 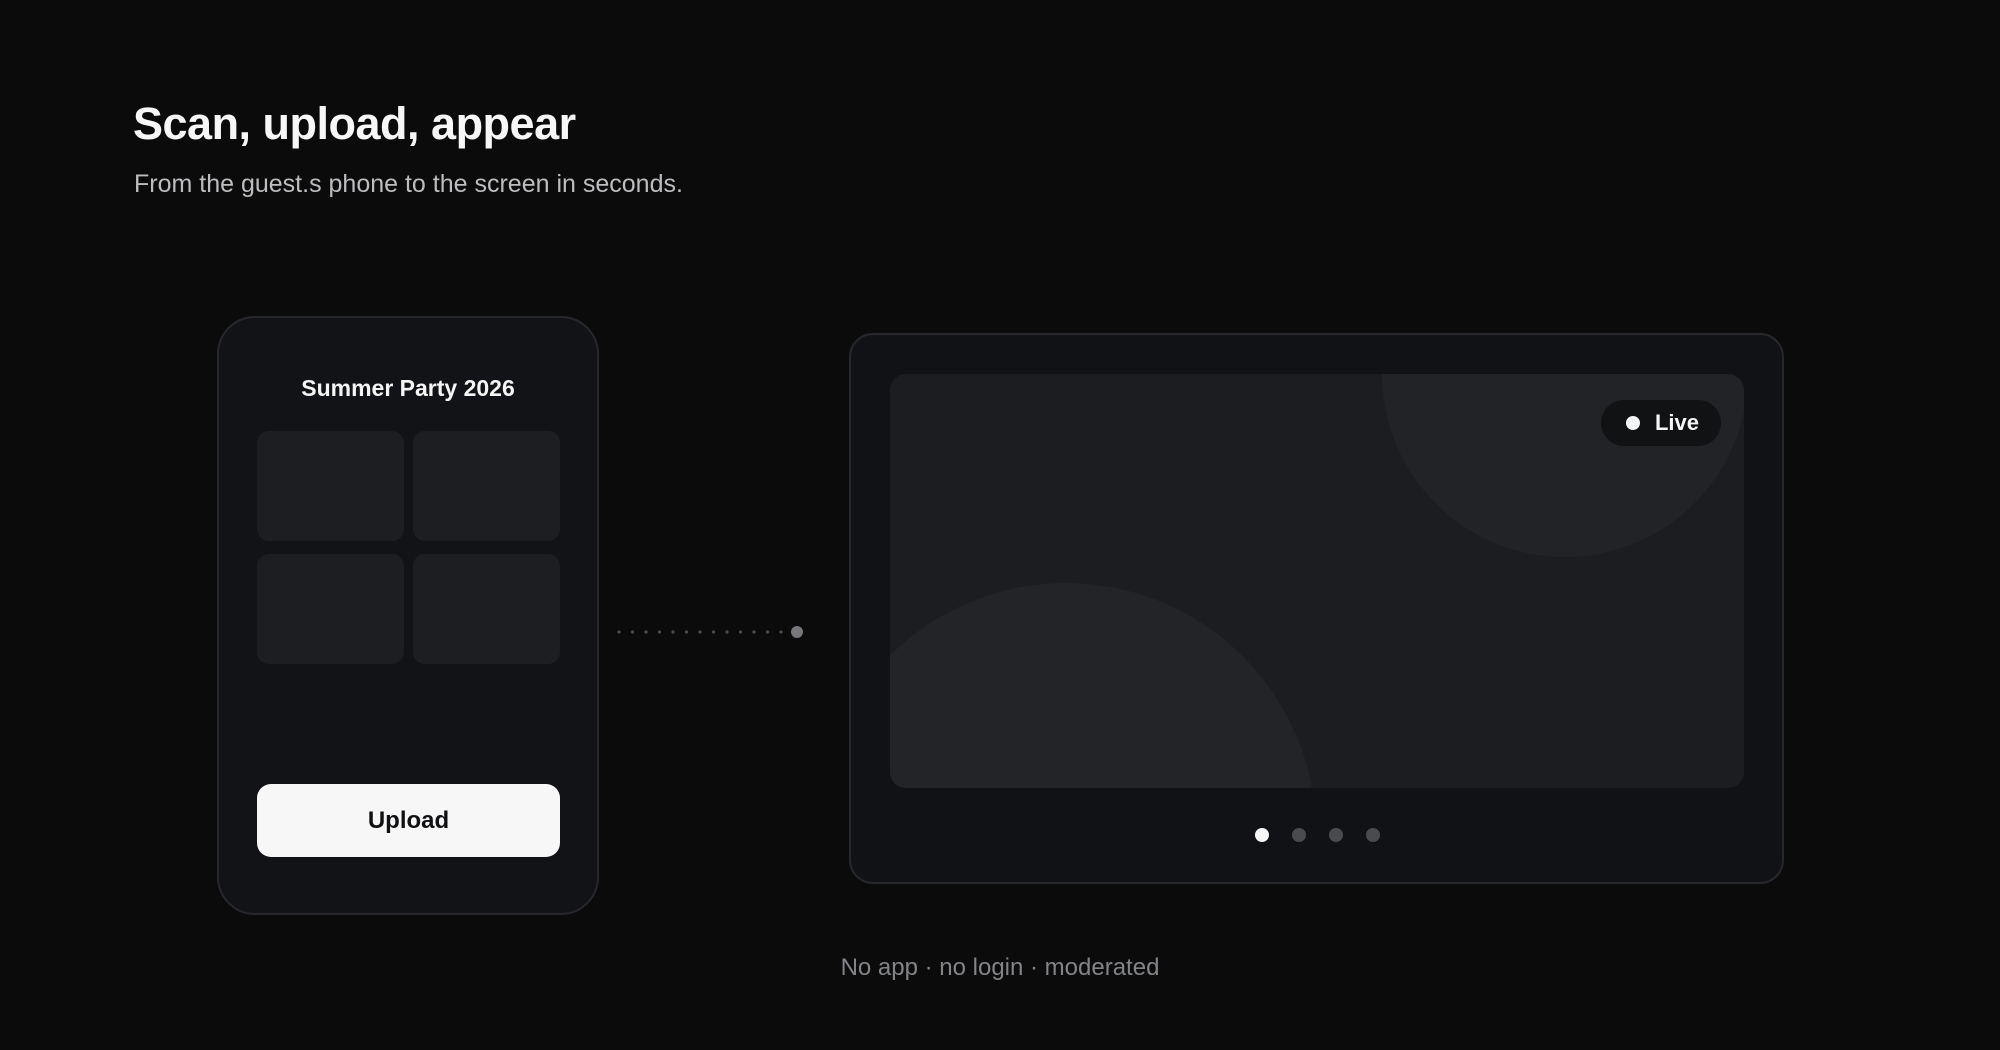 What do you see at coordinates (1316, 835) in the screenshot?
I see `slide-pagination` at bounding box center [1316, 835].